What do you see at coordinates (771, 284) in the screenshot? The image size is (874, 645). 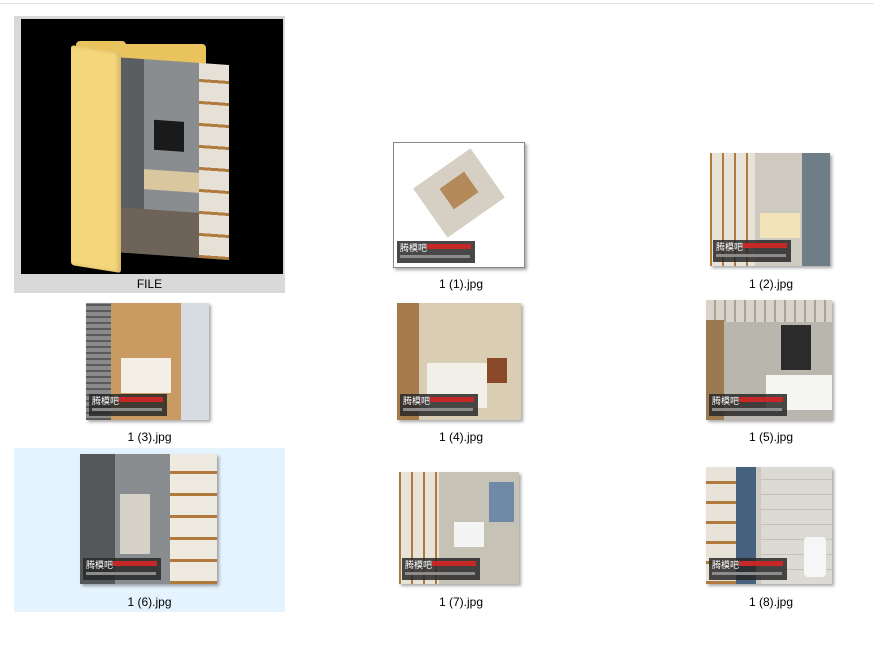 I see `file-name: 1 (2).jpg` at bounding box center [771, 284].